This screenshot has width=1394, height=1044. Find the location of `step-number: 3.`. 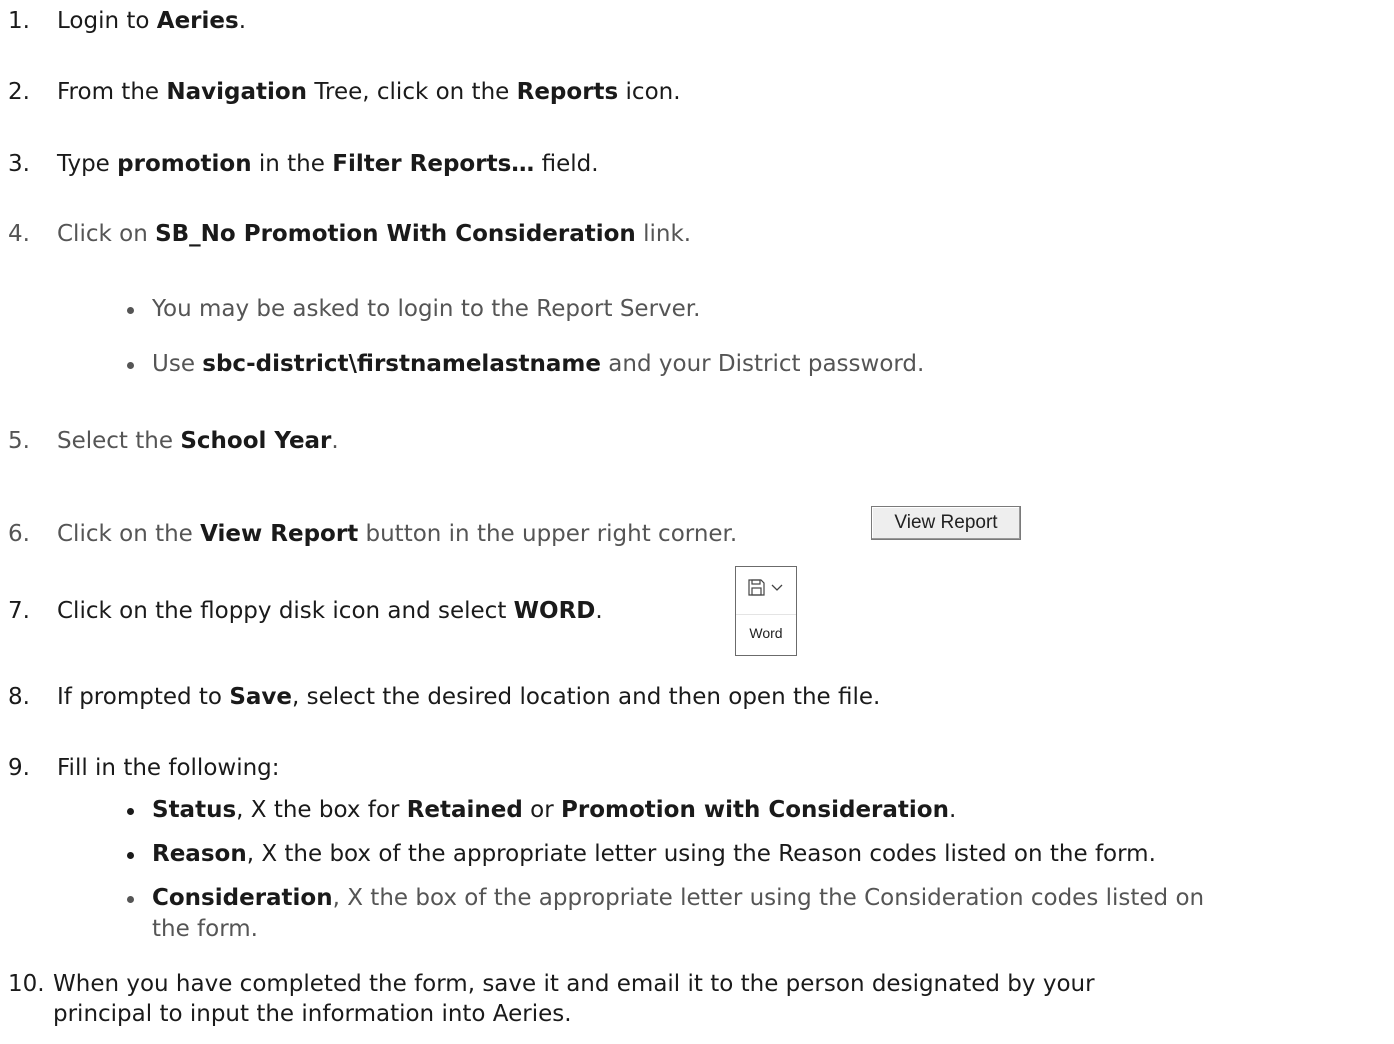

step-number: 3. is located at coordinates (19, 164).